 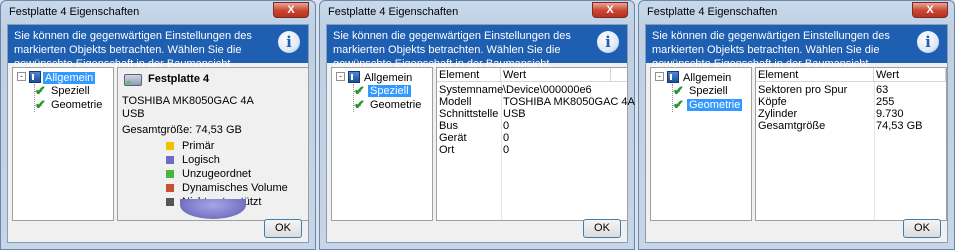 What do you see at coordinates (882, 90) in the screenshot?
I see `table-cell-value: 63` at bounding box center [882, 90].